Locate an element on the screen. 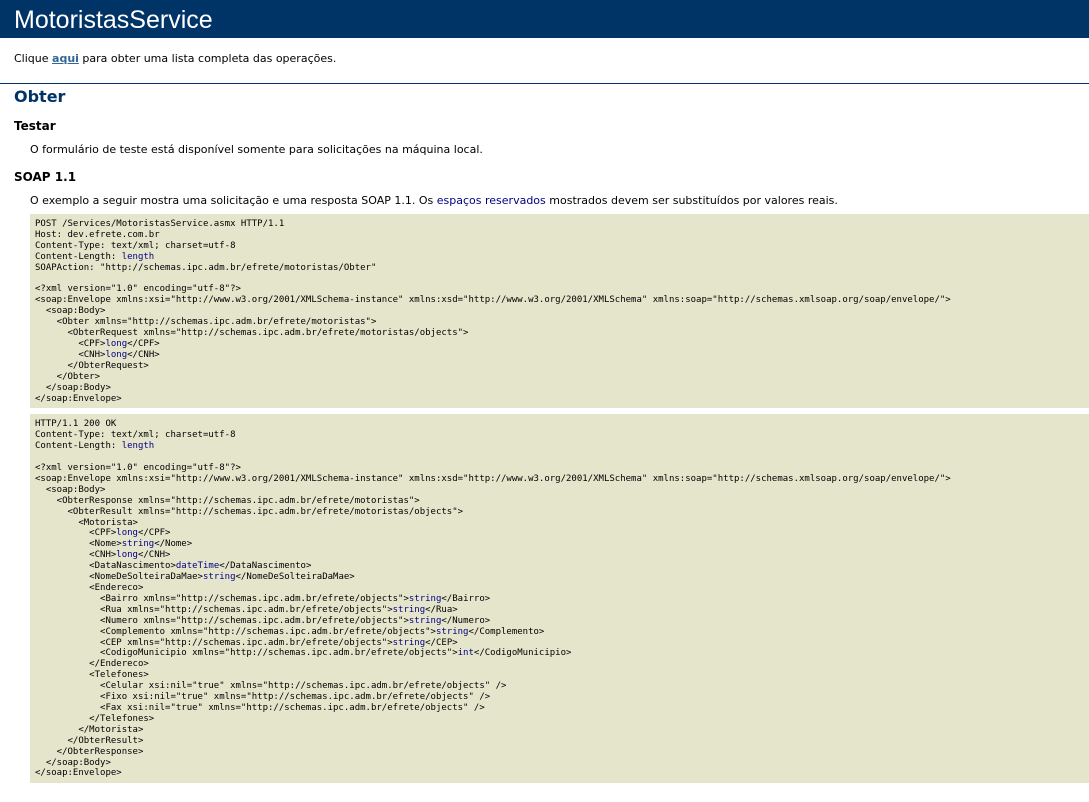 This screenshot has height=802, width=1089. response-line: <CNH>long</CNH> is located at coordinates (103, 555).